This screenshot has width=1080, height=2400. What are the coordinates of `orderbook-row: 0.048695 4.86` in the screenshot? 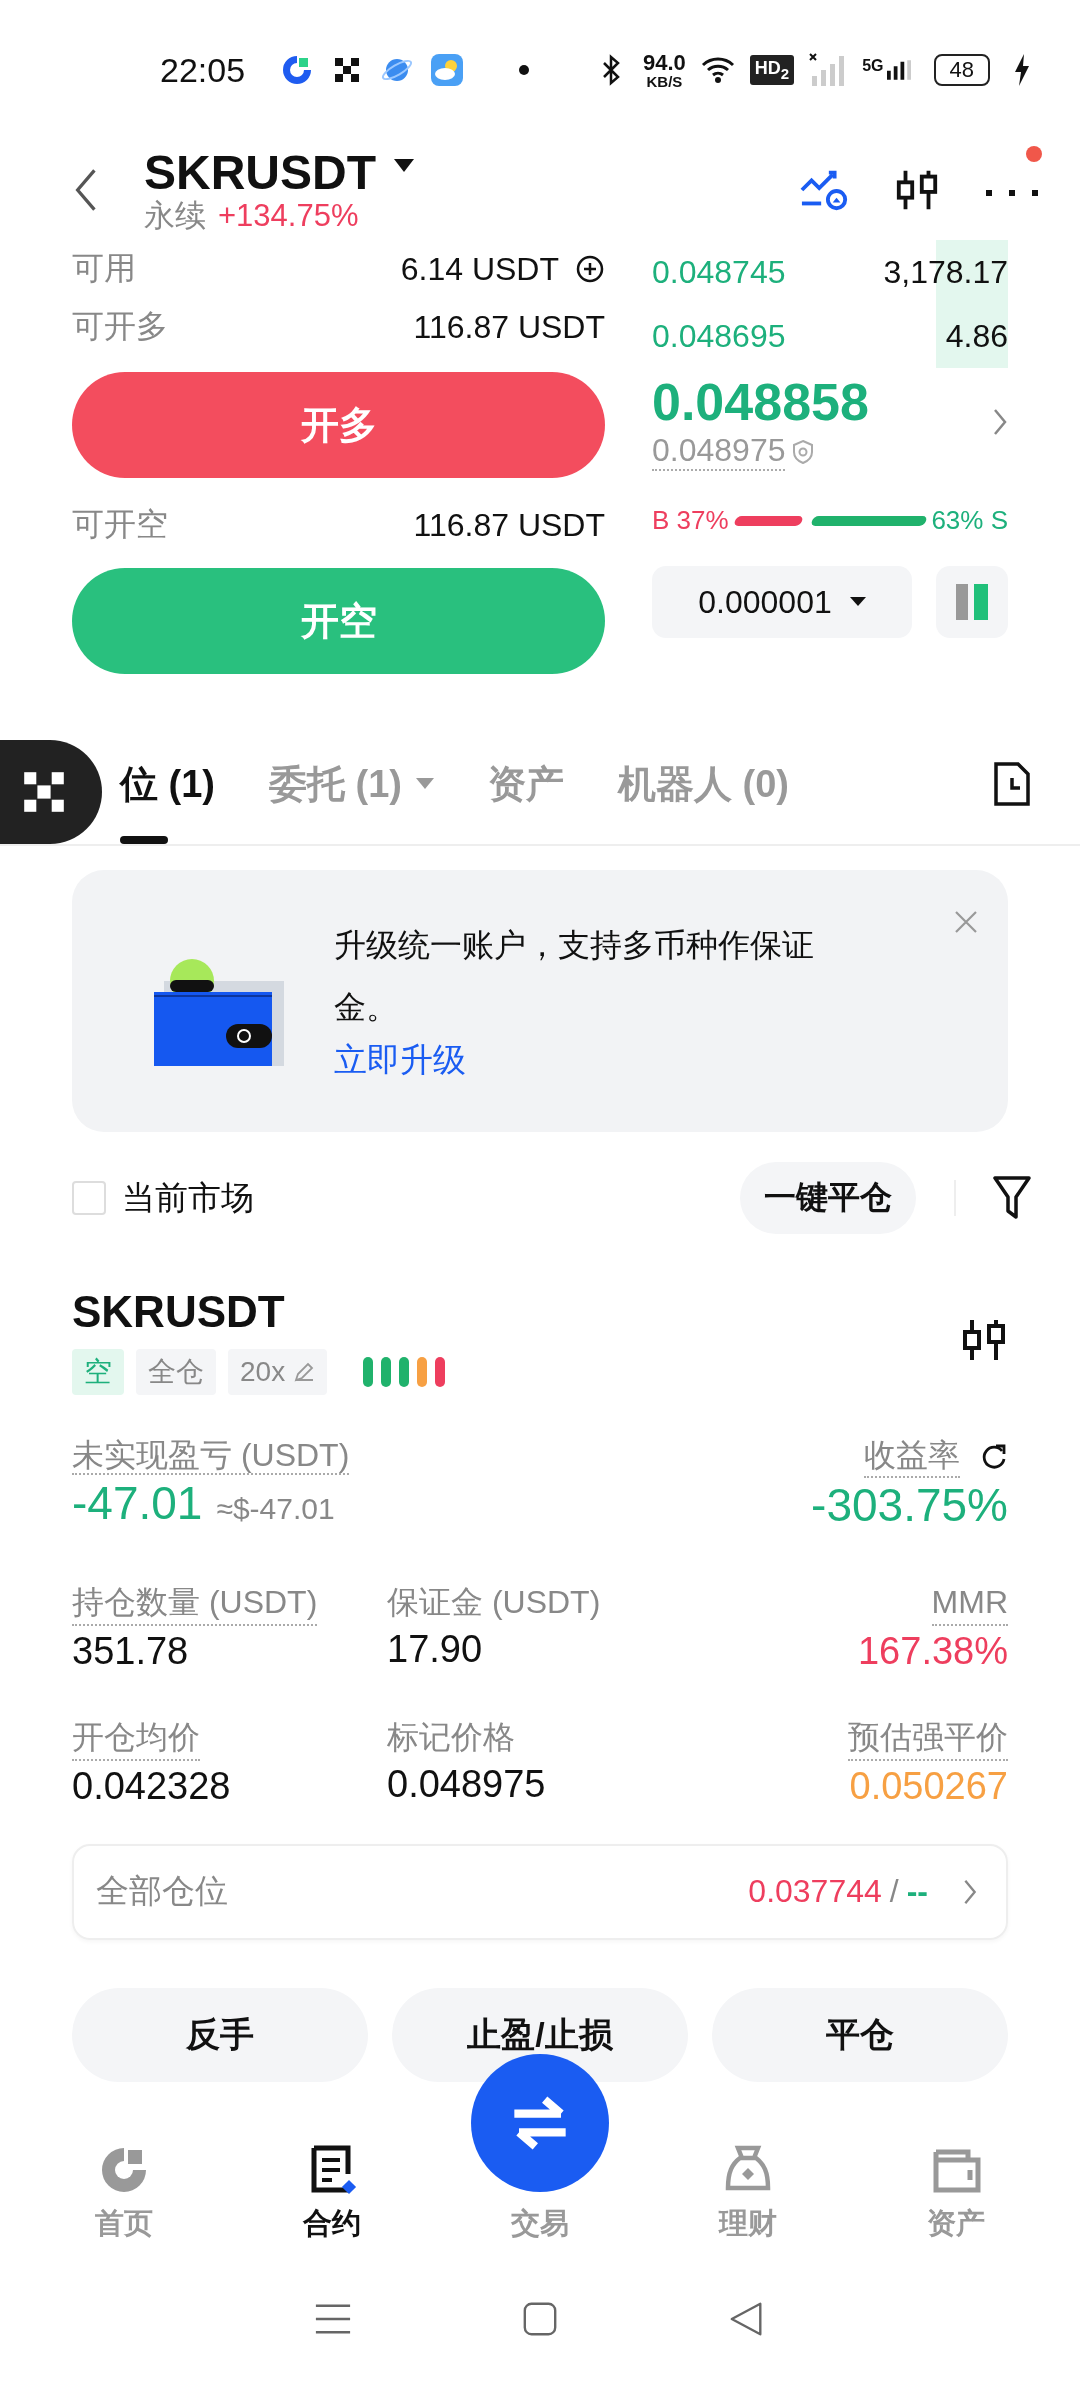 It's located at (830, 336).